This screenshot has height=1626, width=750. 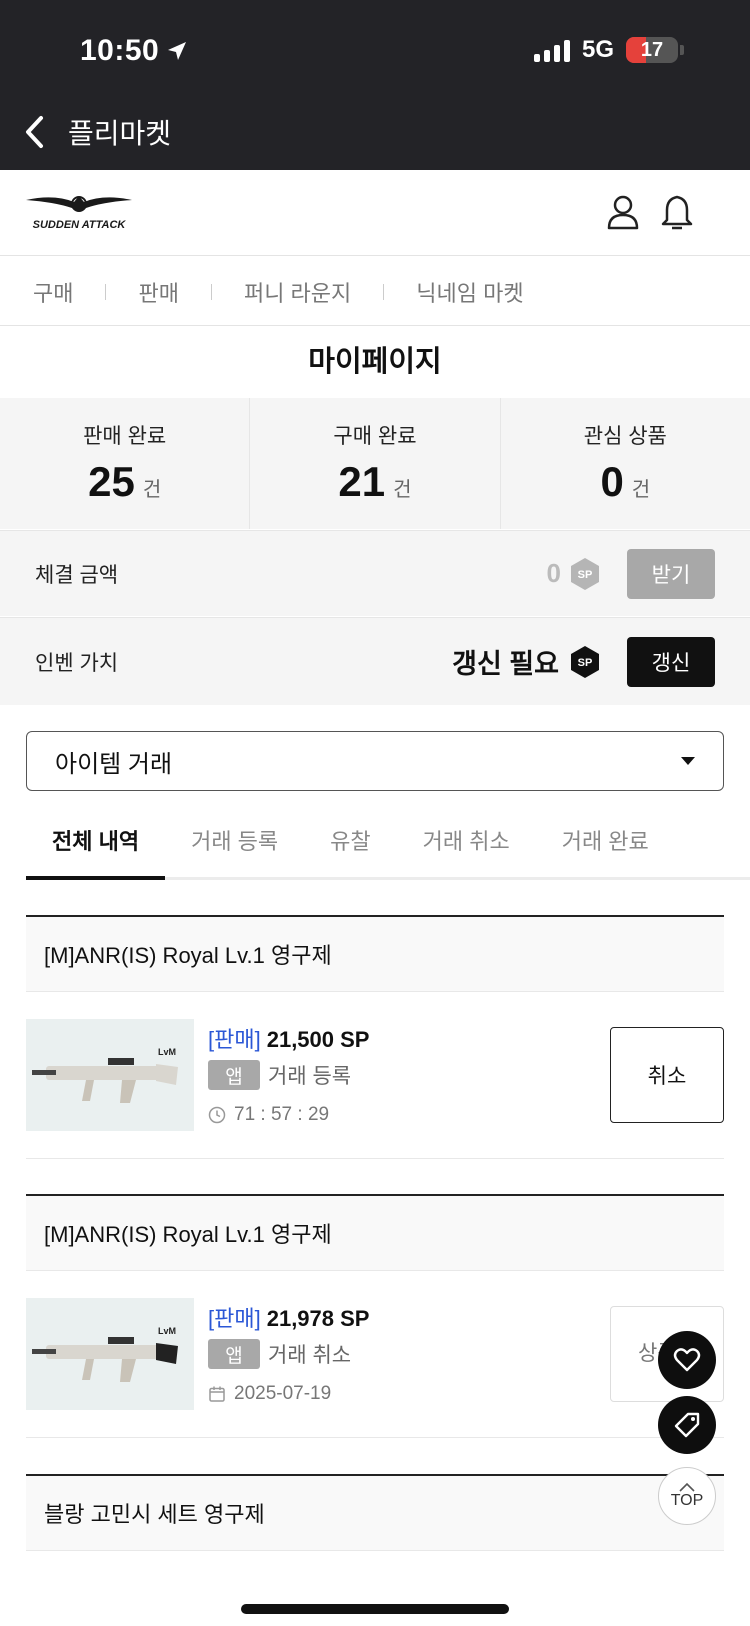 What do you see at coordinates (282, 1114) in the screenshot?
I see `remaining-time: 71 : 57 : 29` at bounding box center [282, 1114].